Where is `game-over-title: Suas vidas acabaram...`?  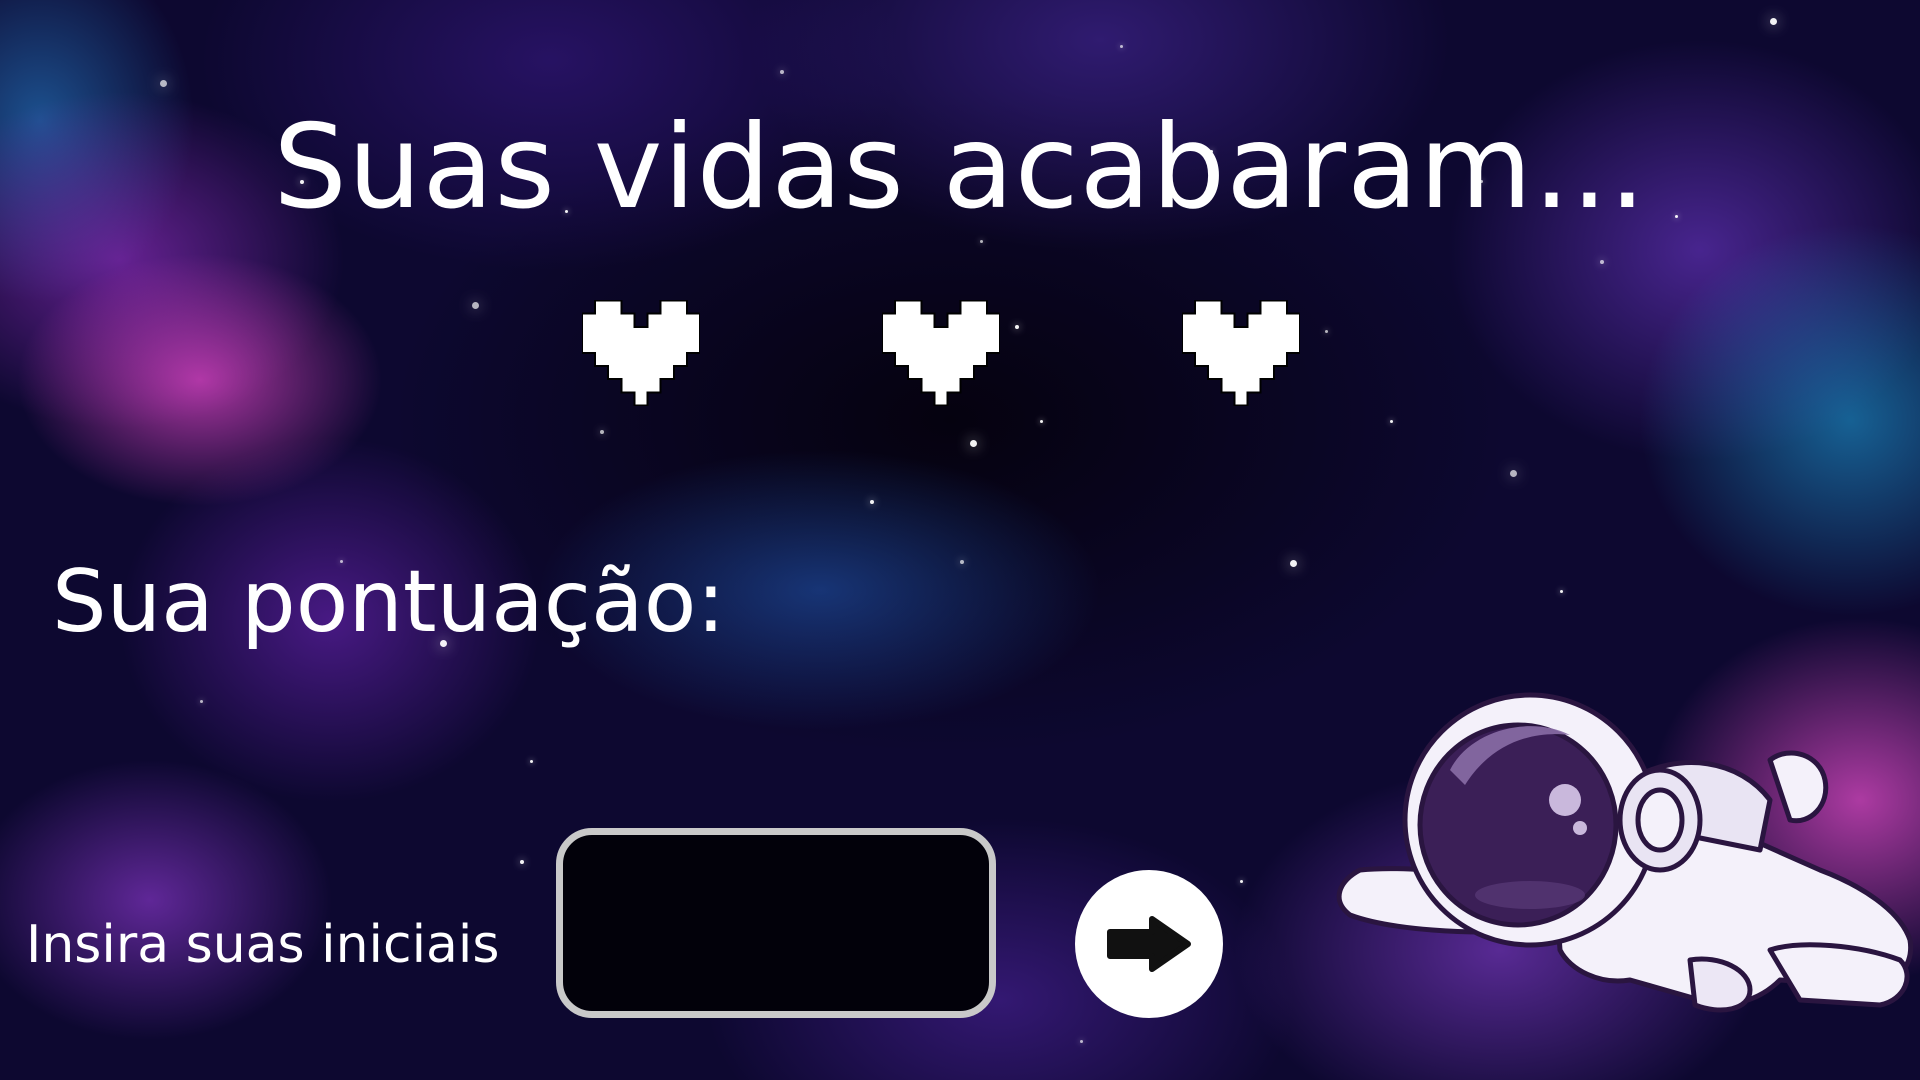
game-over-title: Suas vidas acabaram... is located at coordinates (960, 167).